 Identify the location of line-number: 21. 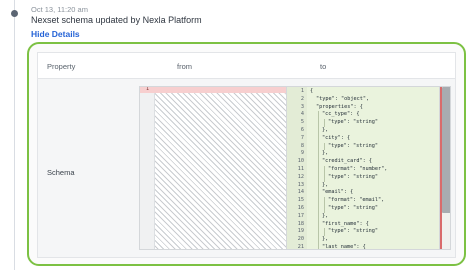
(300, 247).